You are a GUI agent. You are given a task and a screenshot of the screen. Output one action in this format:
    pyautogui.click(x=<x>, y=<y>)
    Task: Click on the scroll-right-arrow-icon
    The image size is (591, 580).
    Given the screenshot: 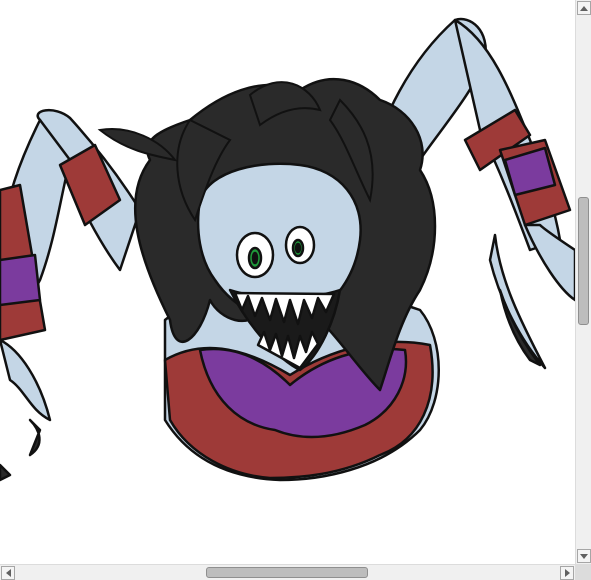 What is the action you would take?
    pyautogui.click(x=567, y=573)
    